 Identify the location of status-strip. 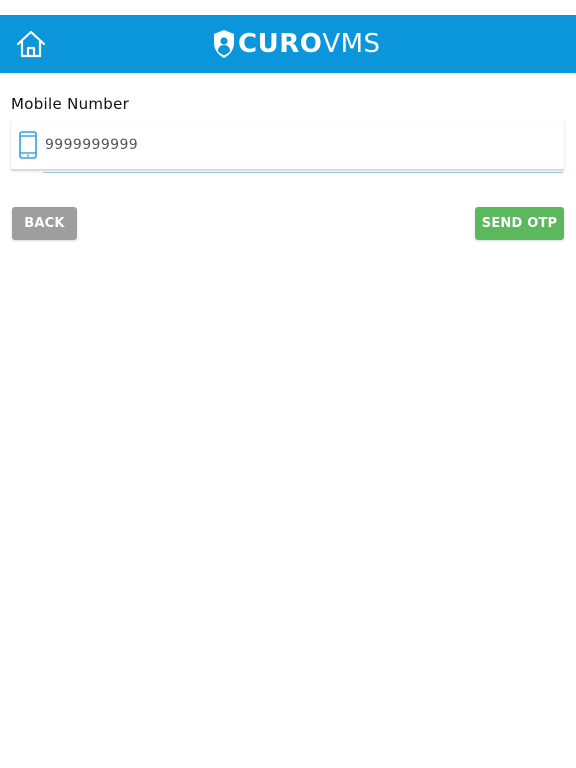
(288, 7).